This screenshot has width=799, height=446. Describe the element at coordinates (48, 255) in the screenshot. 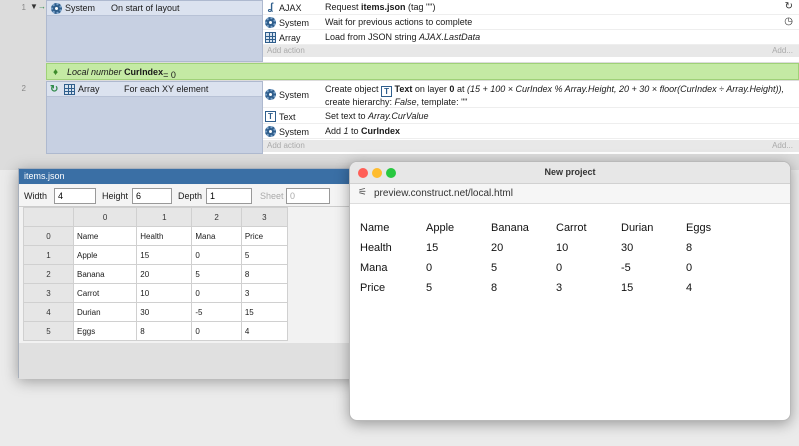

I see `row-header: 1` at that location.